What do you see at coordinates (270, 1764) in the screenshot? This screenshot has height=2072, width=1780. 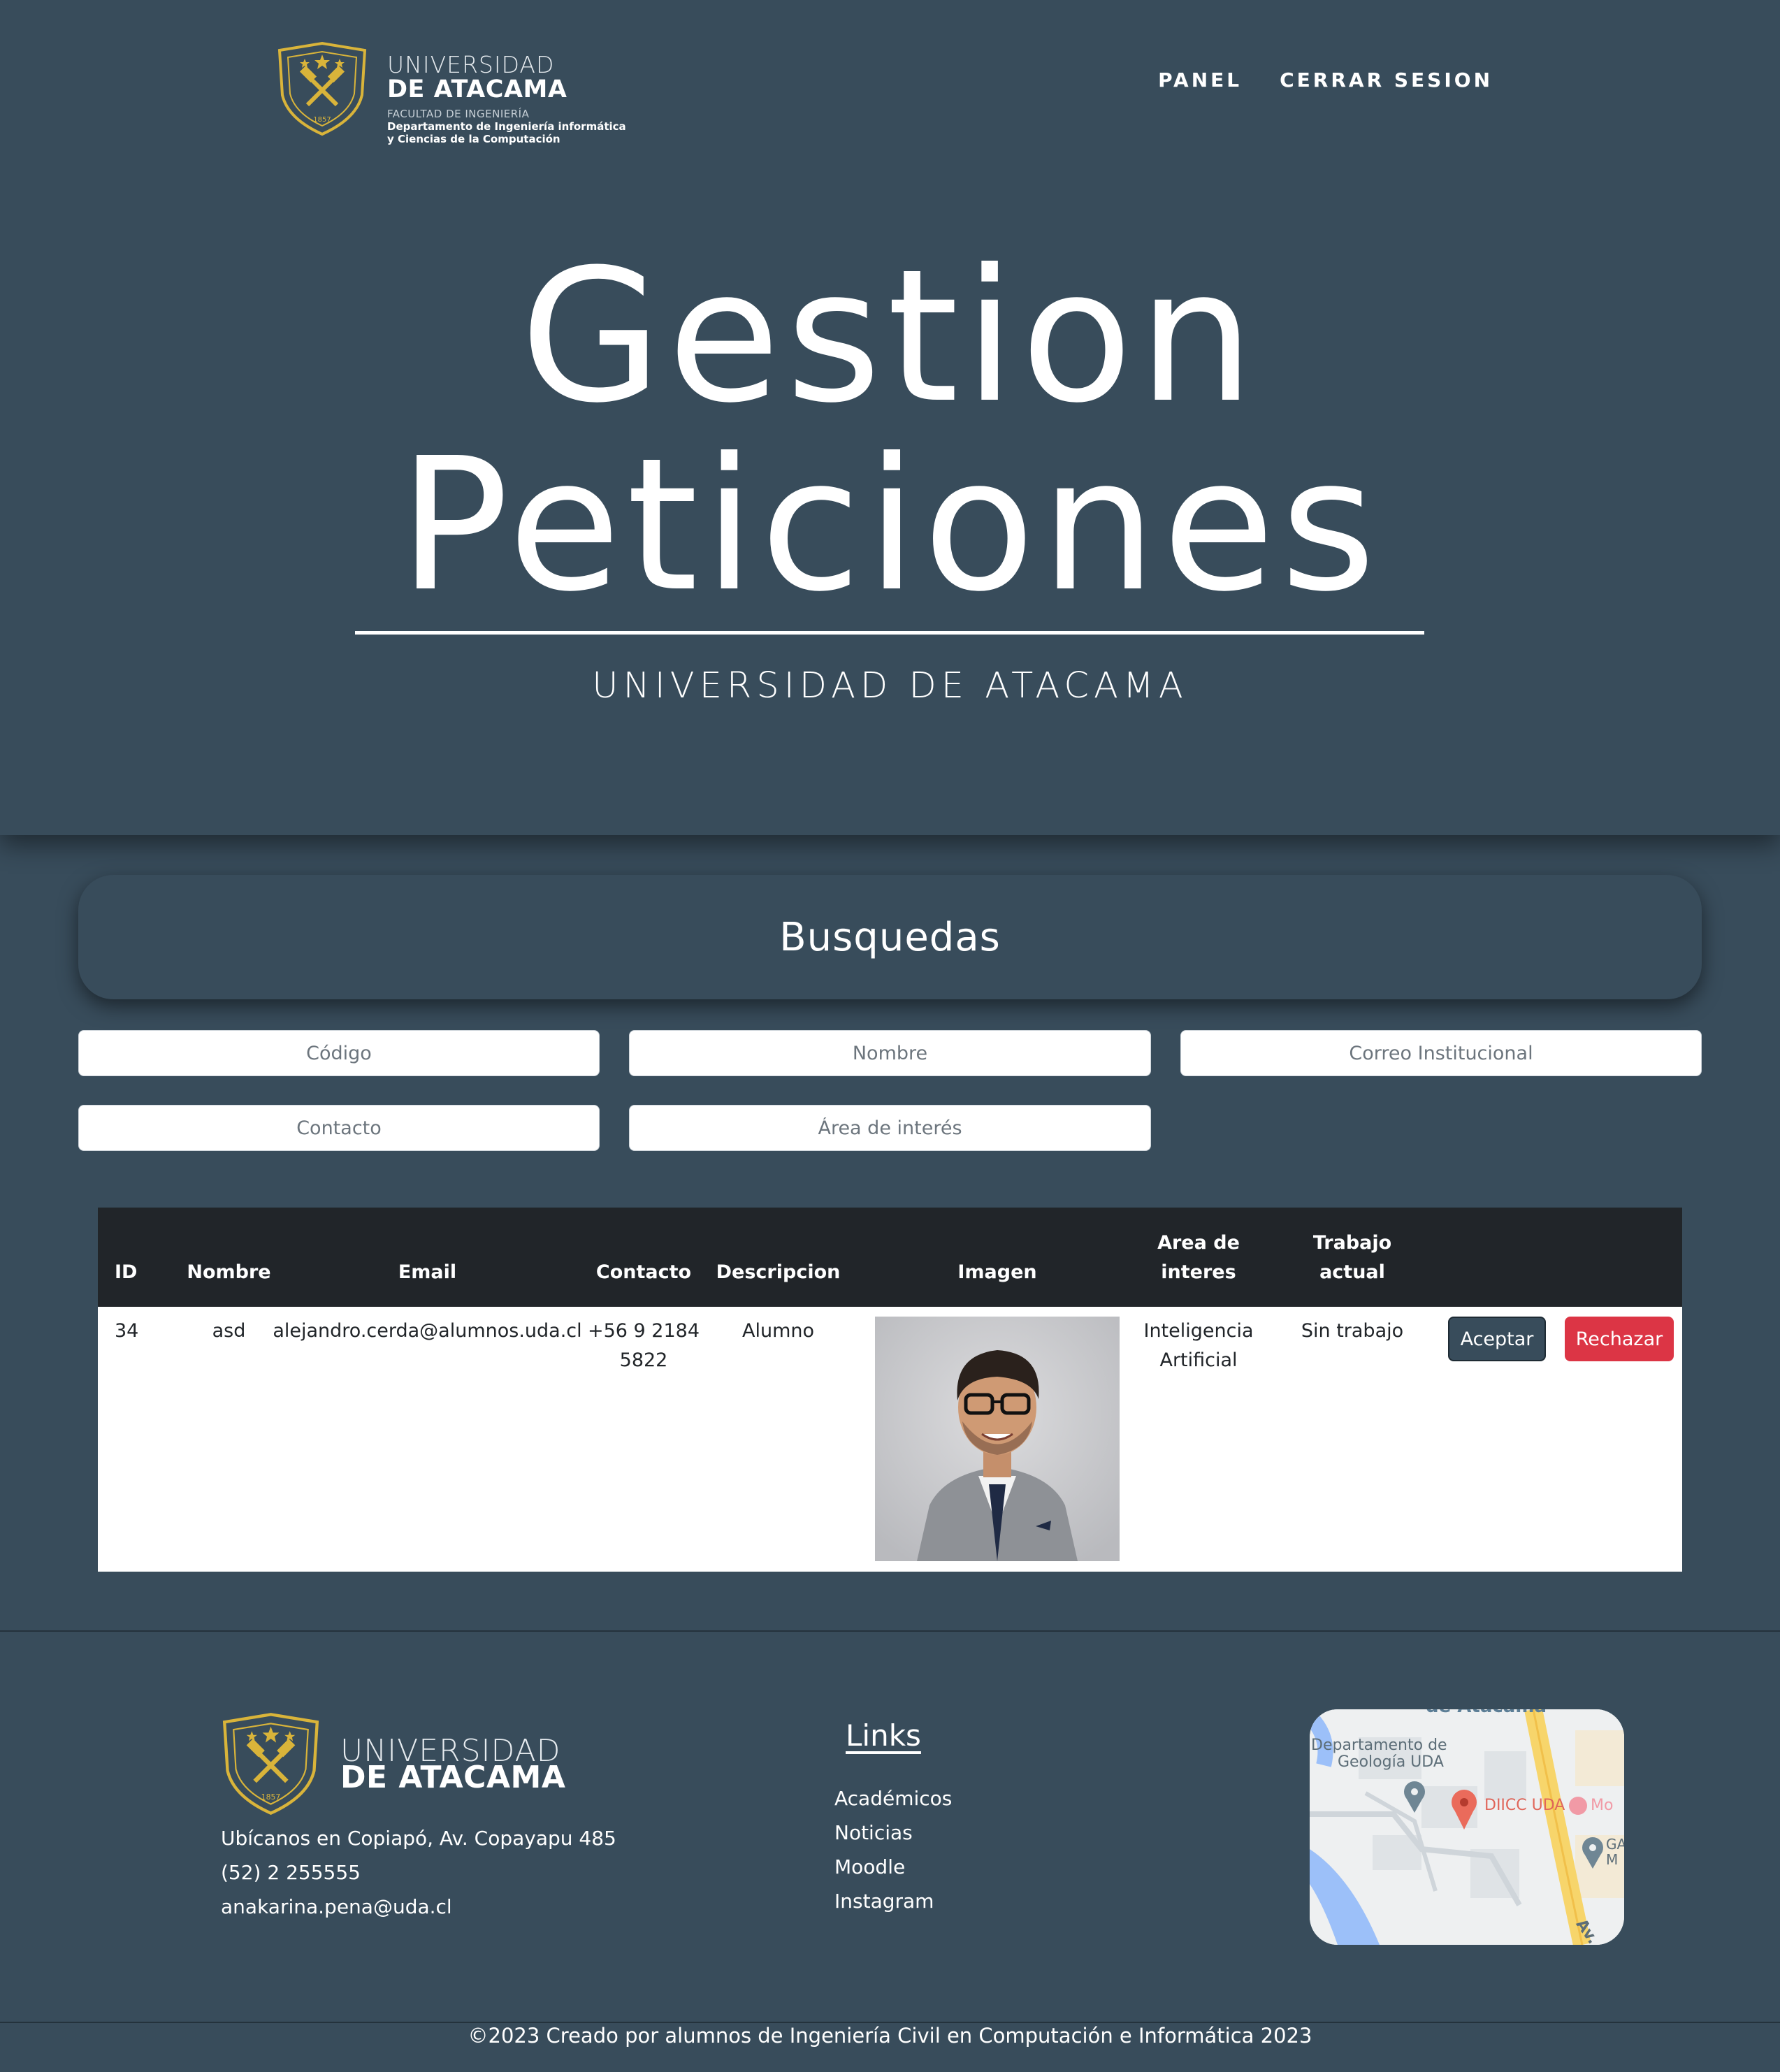 I see `footer-university-crest-icon: 1857` at bounding box center [270, 1764].